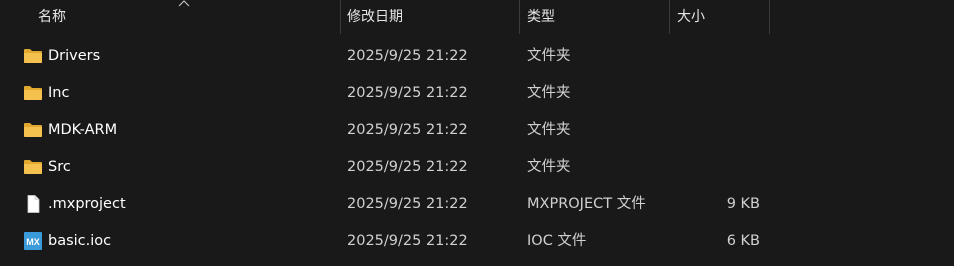  I want to click on file-size: 6 KB, so click(743, 241).